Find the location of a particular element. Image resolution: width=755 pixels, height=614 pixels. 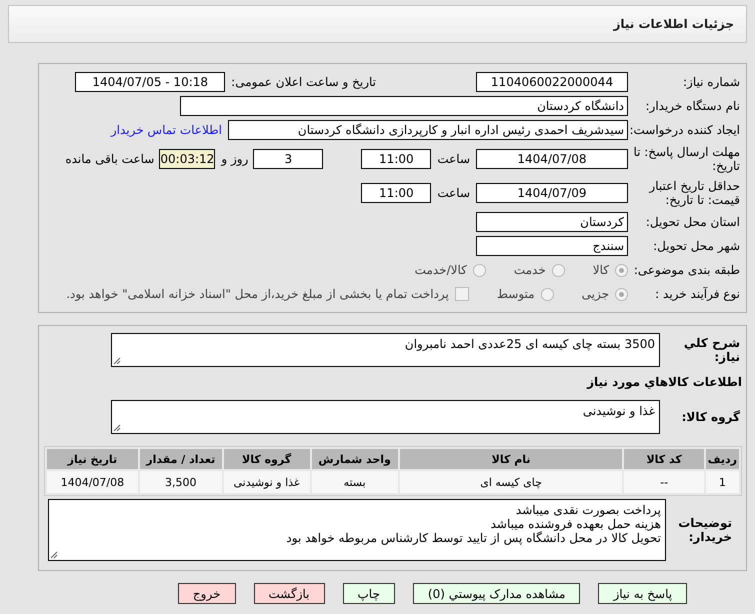

note-line: پرداخت بصورت نقدی میباشد is located at coordinates (587, 510).